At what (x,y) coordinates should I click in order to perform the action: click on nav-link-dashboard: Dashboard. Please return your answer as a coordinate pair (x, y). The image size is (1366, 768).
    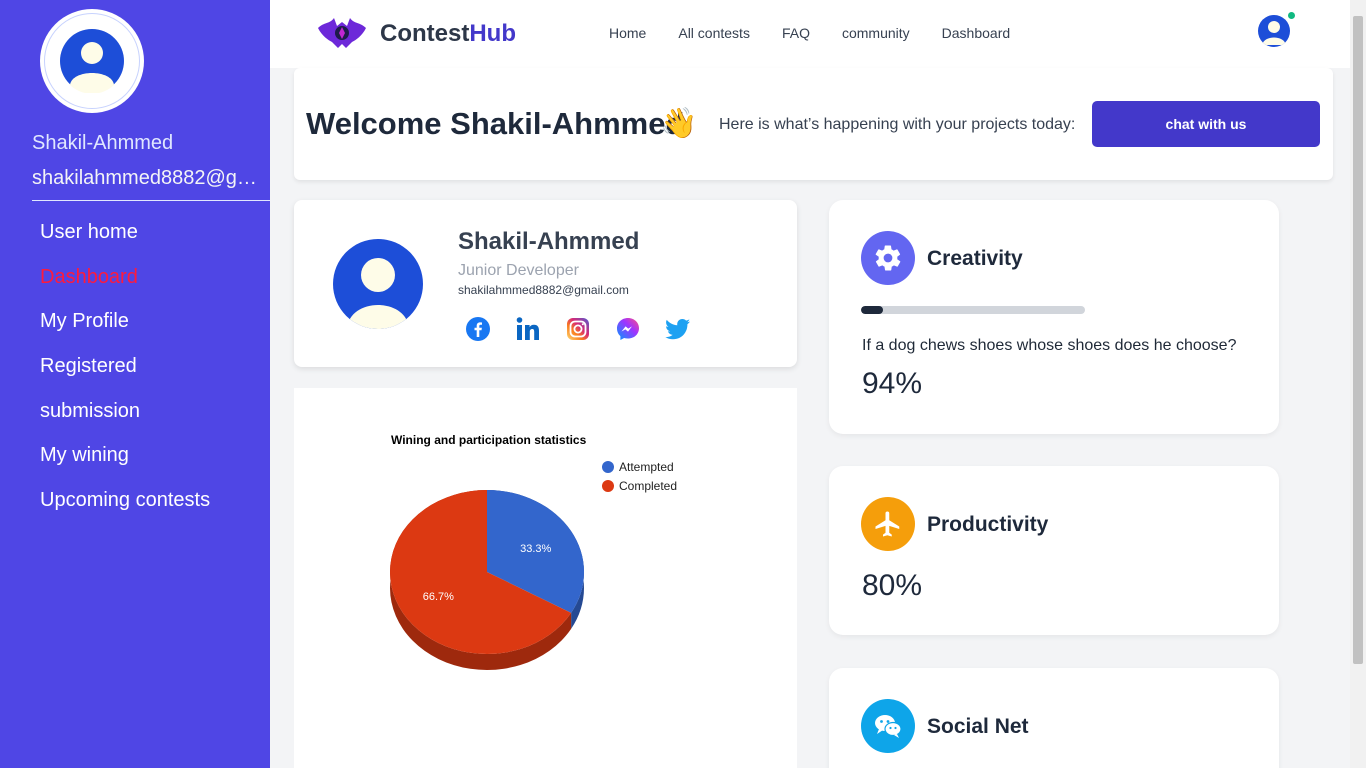
    Looking at the image, I should click on (976, 33).